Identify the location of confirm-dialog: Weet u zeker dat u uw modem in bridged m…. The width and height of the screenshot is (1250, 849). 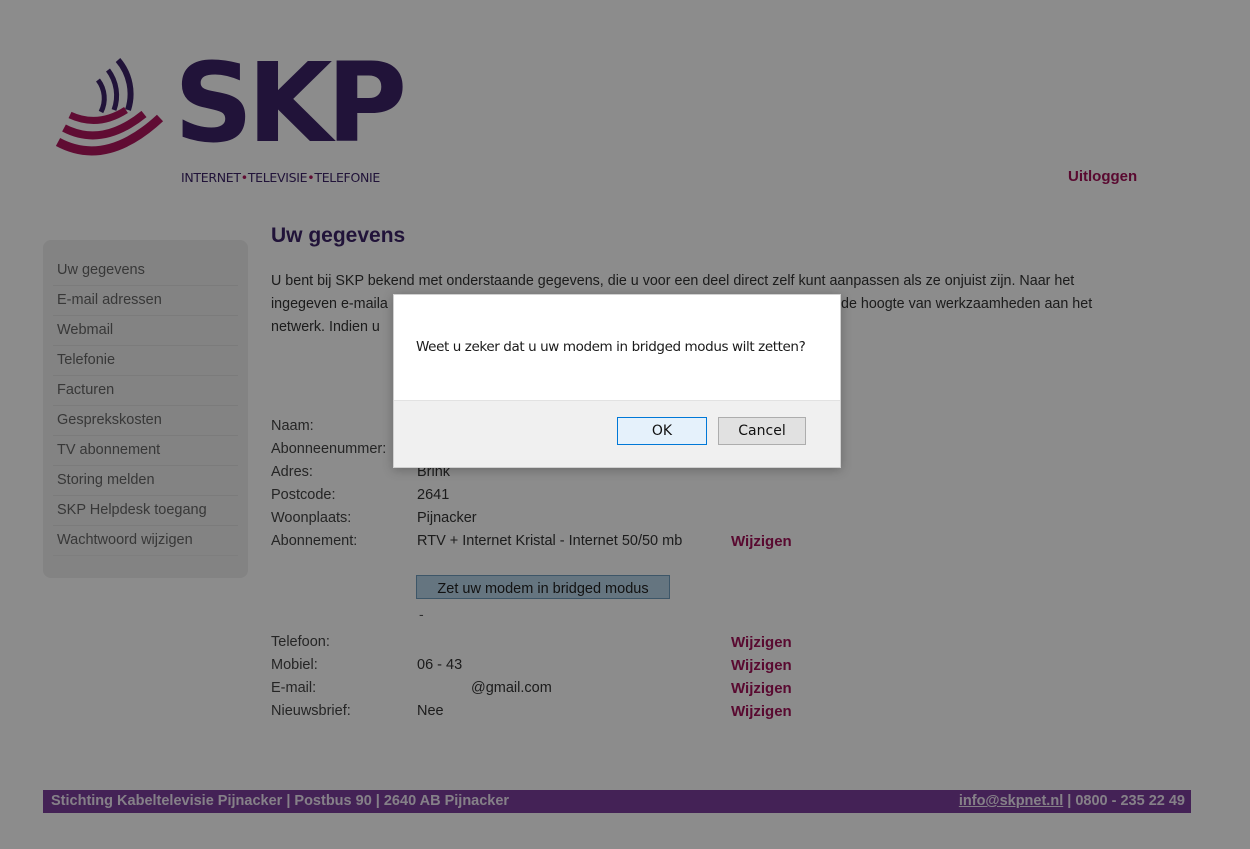
(617, 381).